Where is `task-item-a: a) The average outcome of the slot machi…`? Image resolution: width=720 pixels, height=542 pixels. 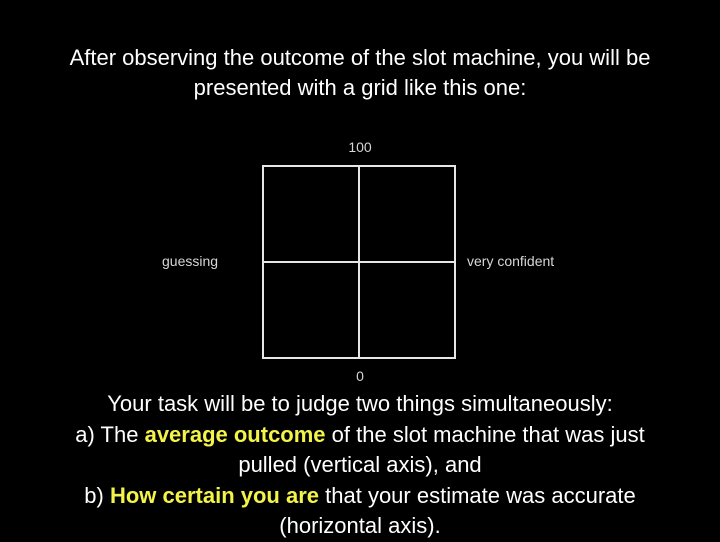
task-item-a: a) The average outcome of the slot machi… is located at coordinates (360, 435).